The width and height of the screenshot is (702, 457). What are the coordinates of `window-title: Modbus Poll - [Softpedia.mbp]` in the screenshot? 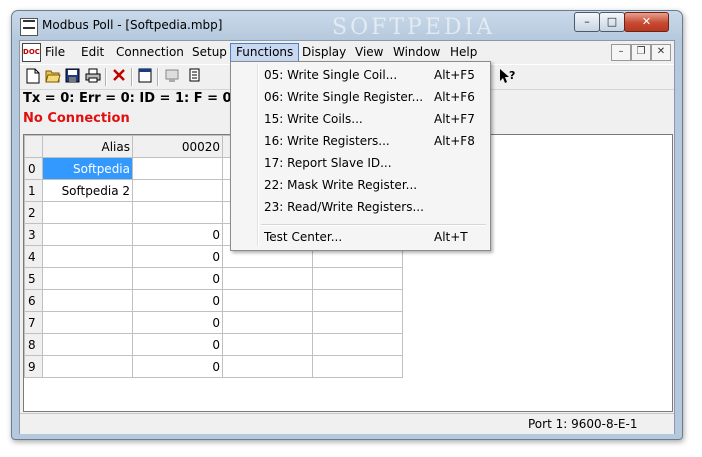 It's located at (132, 25).